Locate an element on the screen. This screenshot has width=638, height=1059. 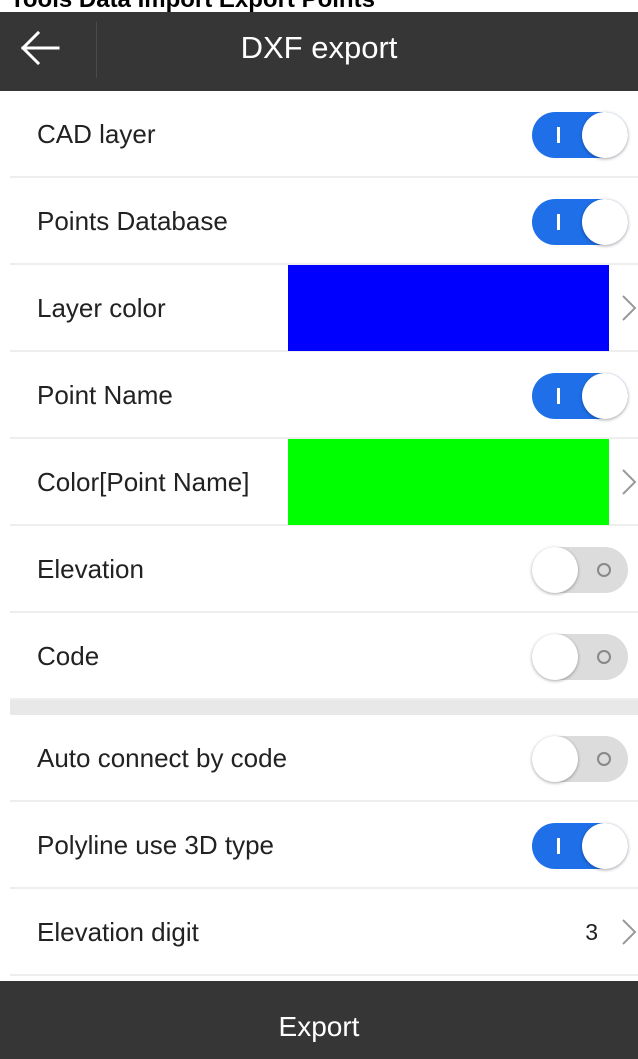
elevation-label: Elevation is located at coordinates (90, 569).